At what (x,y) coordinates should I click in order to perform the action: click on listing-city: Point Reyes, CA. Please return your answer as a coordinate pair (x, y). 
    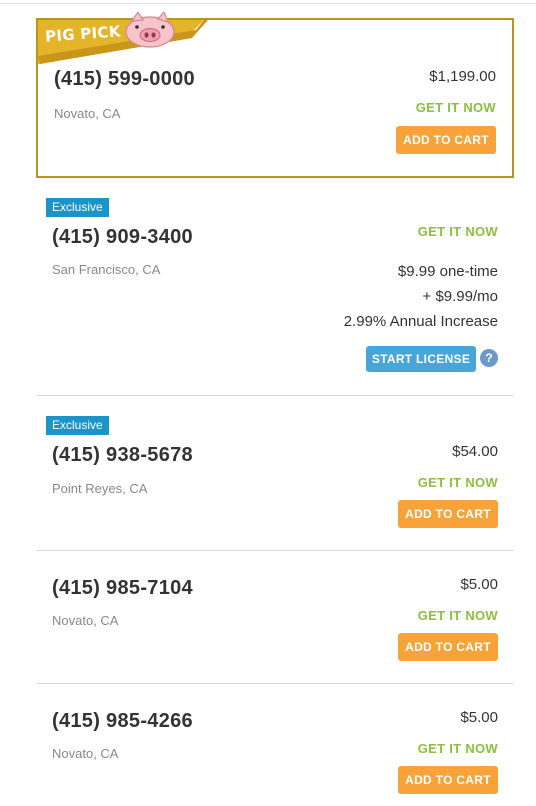
    Looking at the image, I should click on (100, 488).